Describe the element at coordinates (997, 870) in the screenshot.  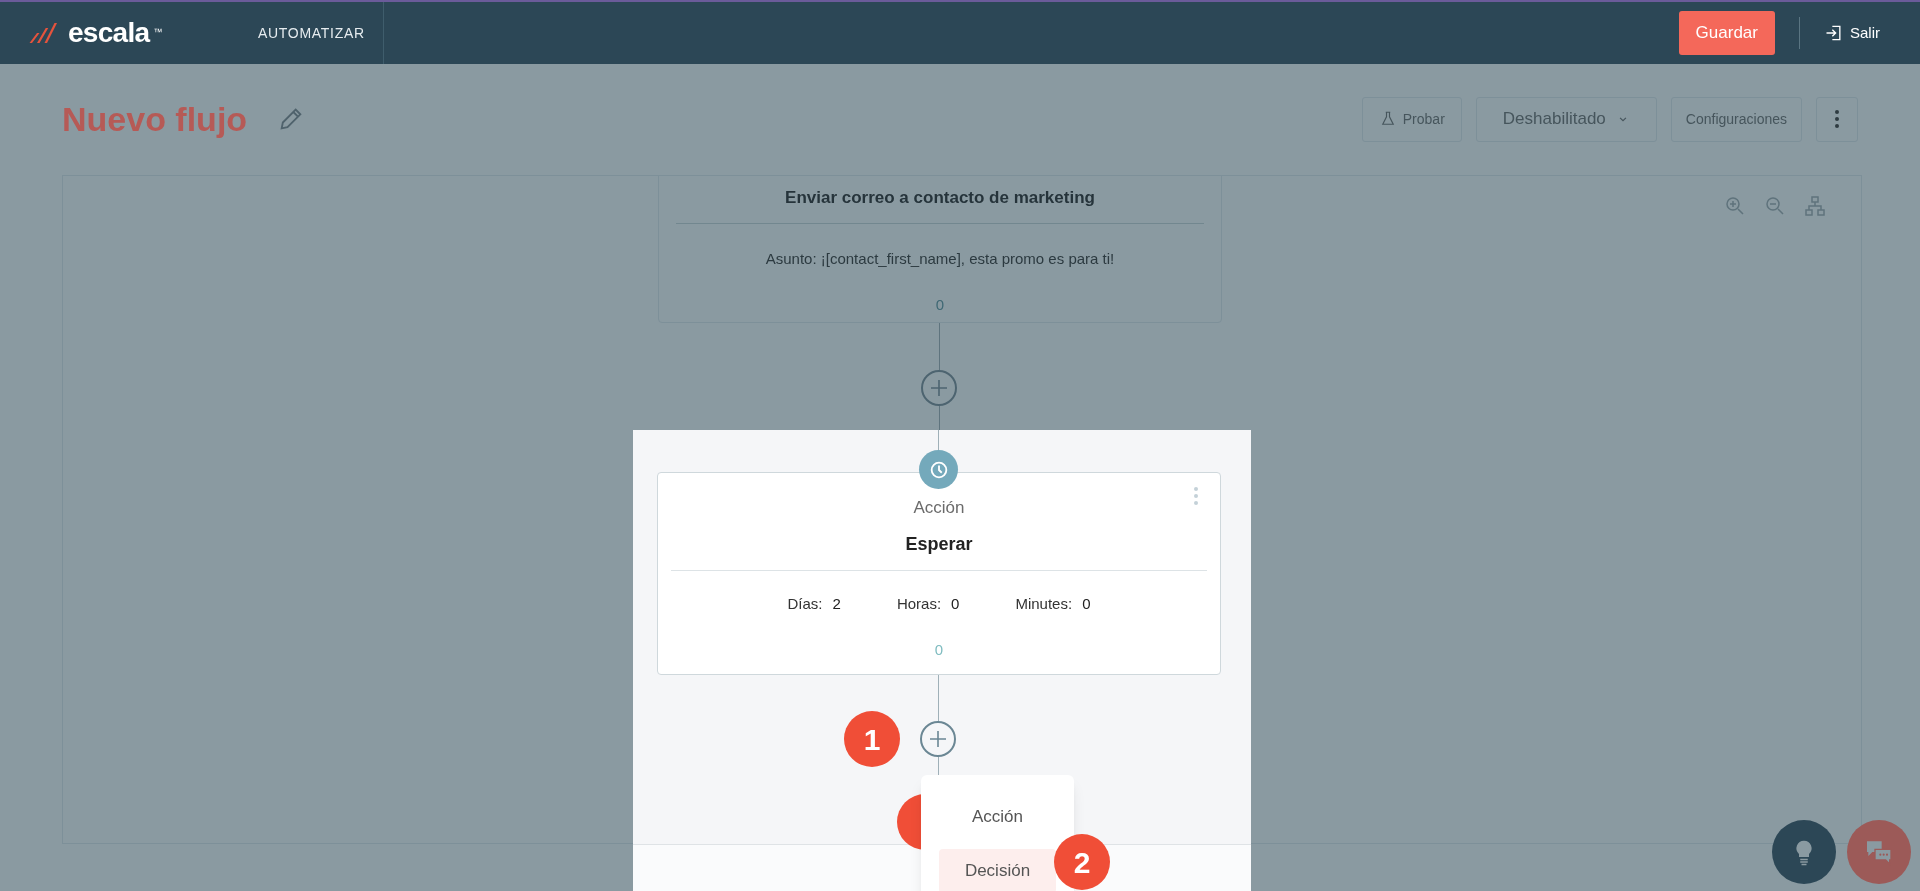
I see `menu-item: Decisión` at that location.